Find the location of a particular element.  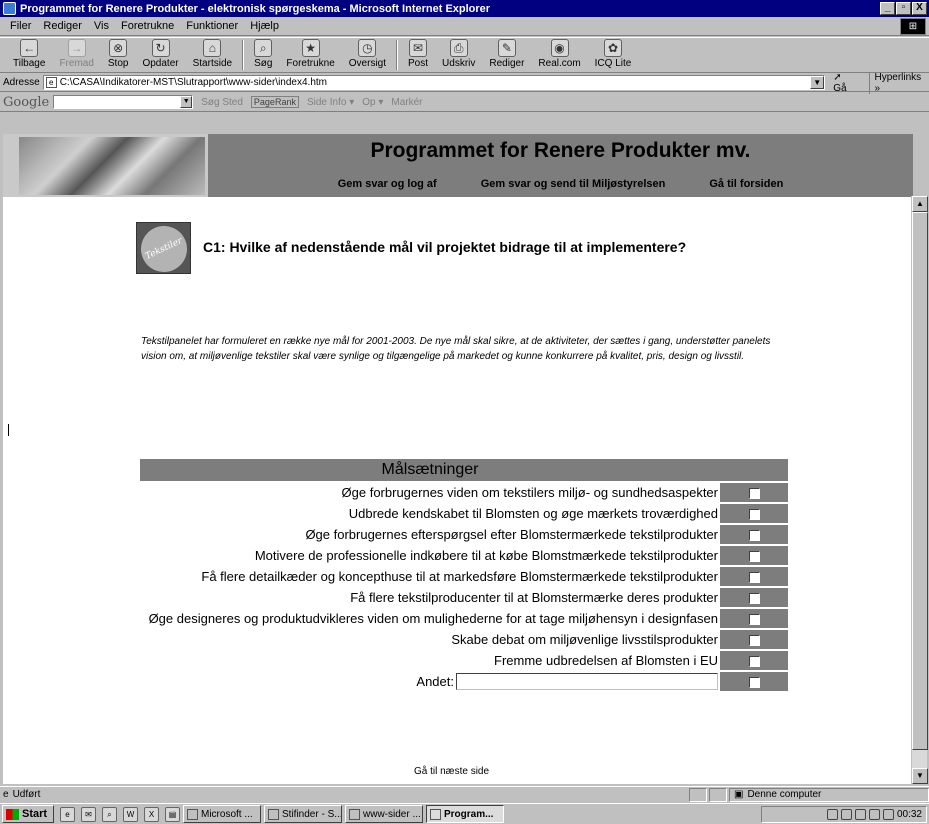

up-button: Op ▾ is located at coordinates (372, 102).